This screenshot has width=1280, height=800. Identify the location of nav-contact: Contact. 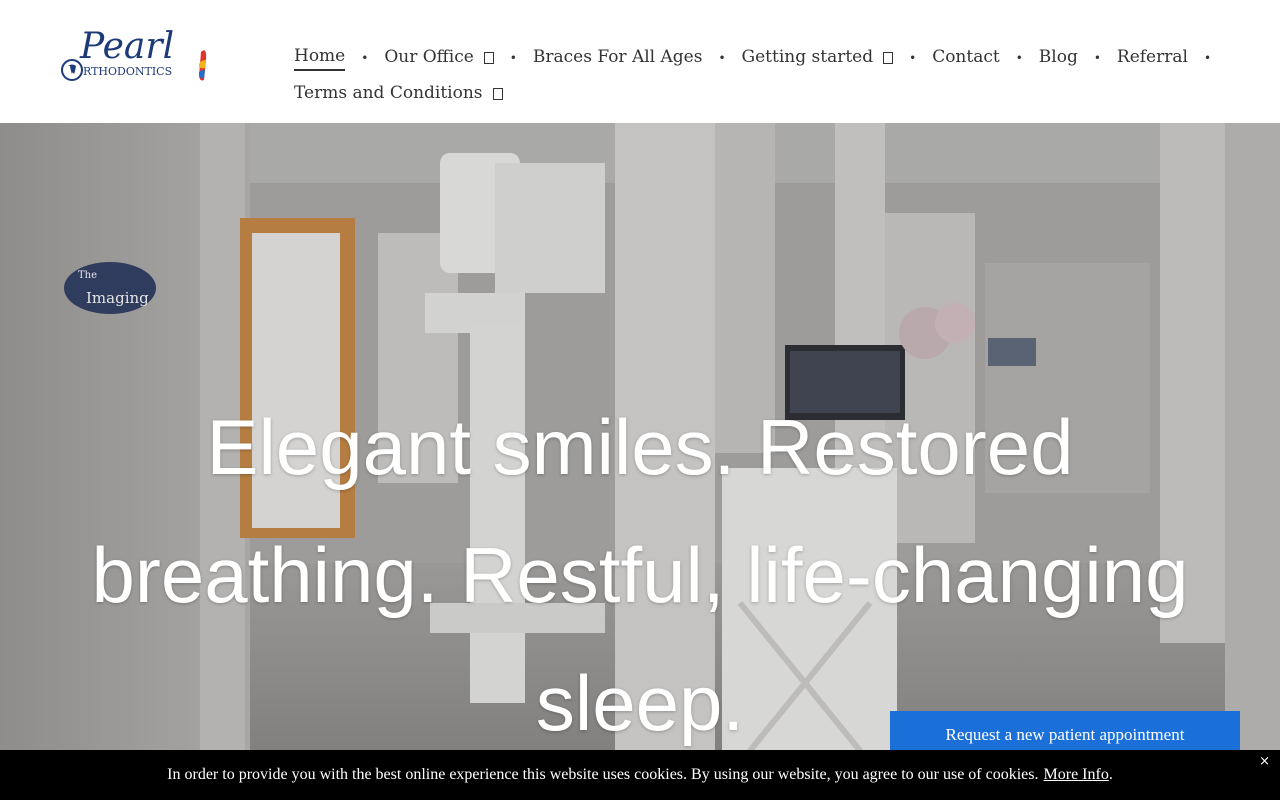
(966, 58).